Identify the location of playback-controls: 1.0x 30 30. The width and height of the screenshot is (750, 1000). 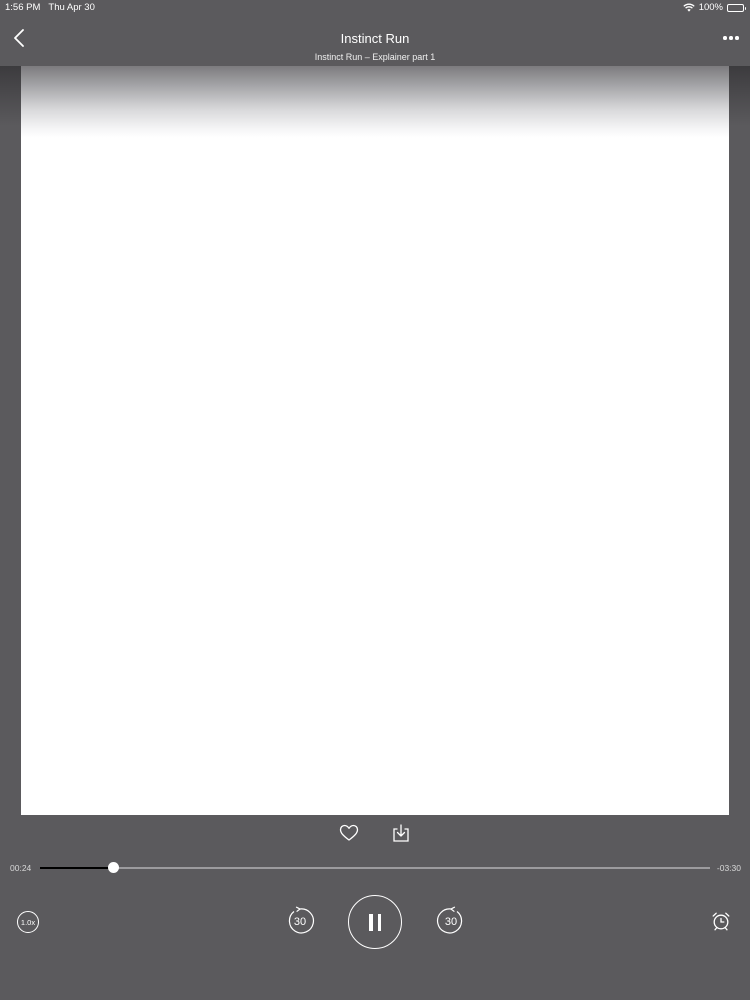
(375, 922).